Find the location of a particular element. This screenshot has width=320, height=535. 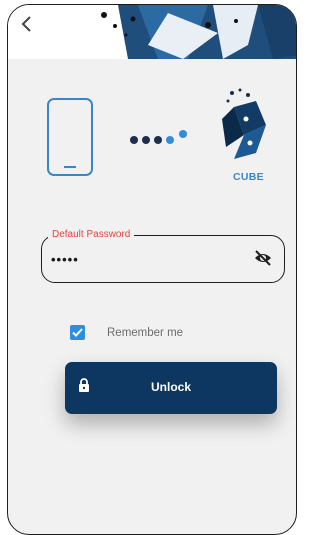

password-field: Default Password ••••• is located at coordinates (163, 255).